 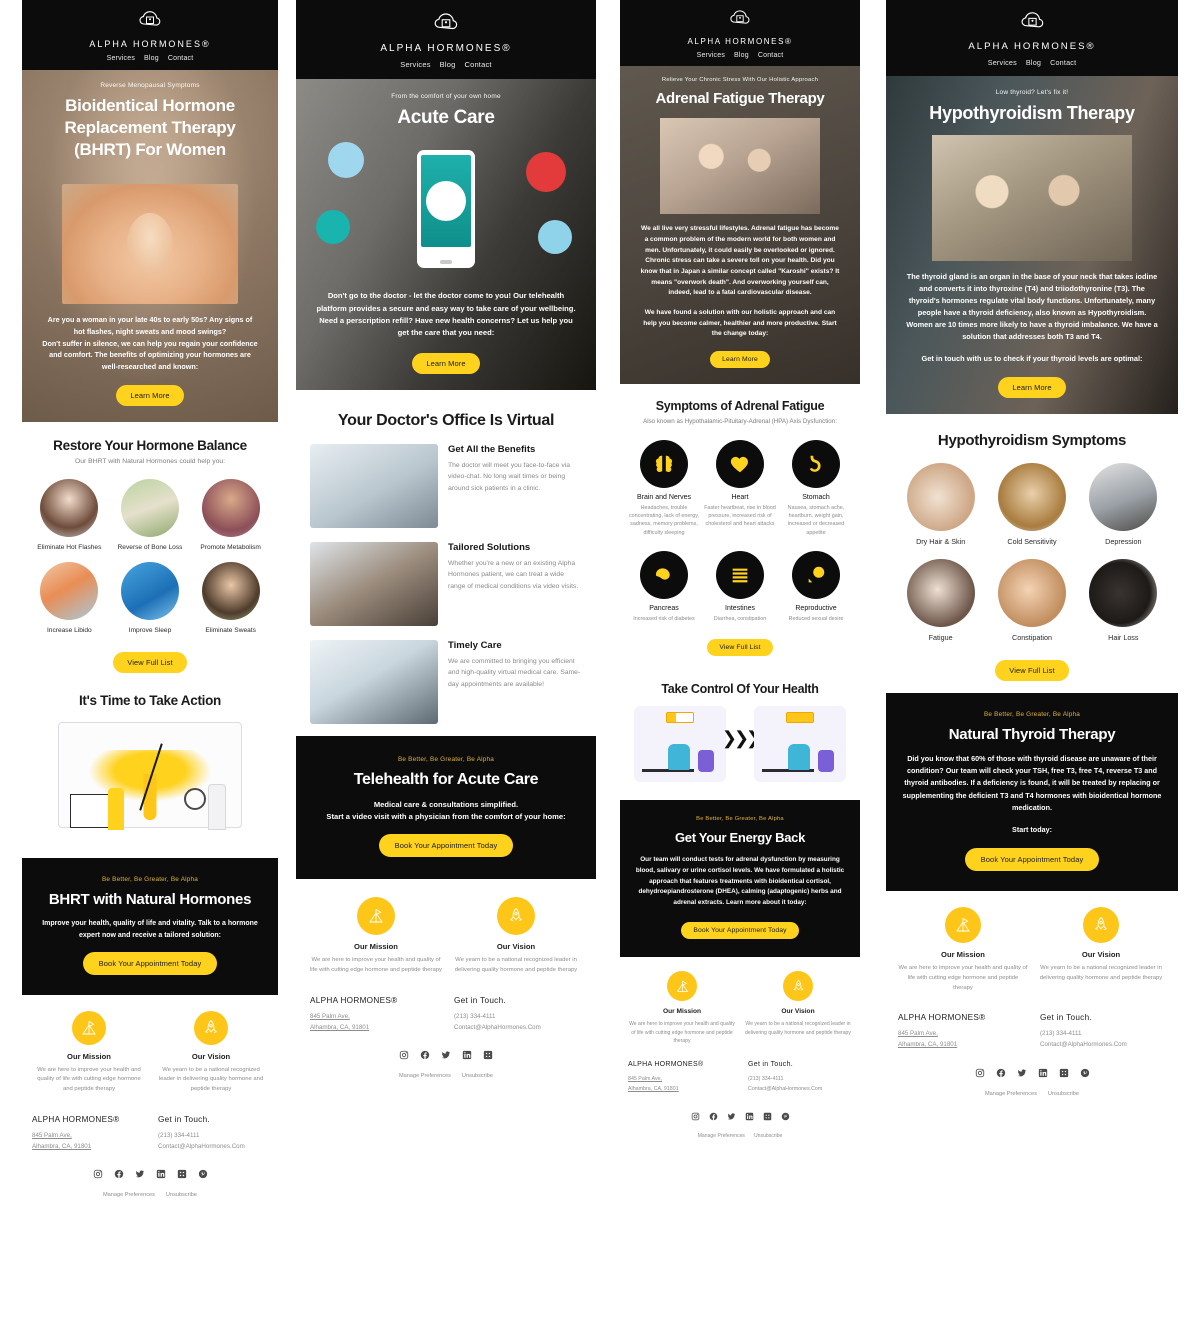 I want to click on symptom-desc: Diarrhea, constipation, so click(x=740, y=618).